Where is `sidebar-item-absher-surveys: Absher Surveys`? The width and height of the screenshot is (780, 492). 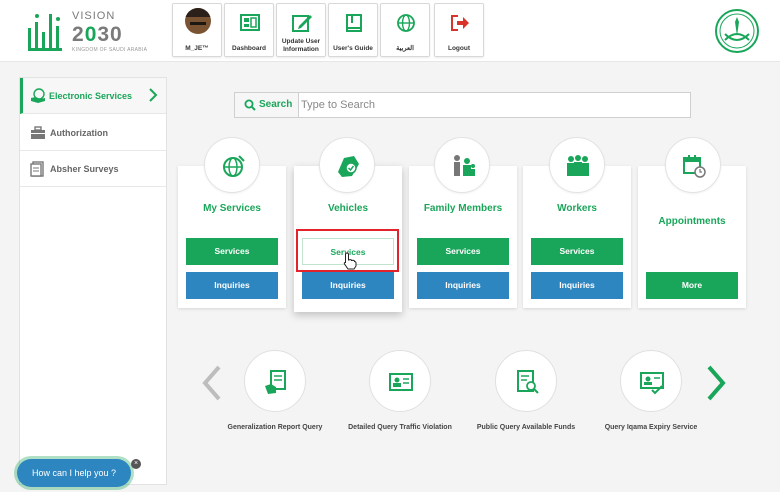
sidebar-item-absher-surveys: Absher Surveys is located at coordinates (93, 169).